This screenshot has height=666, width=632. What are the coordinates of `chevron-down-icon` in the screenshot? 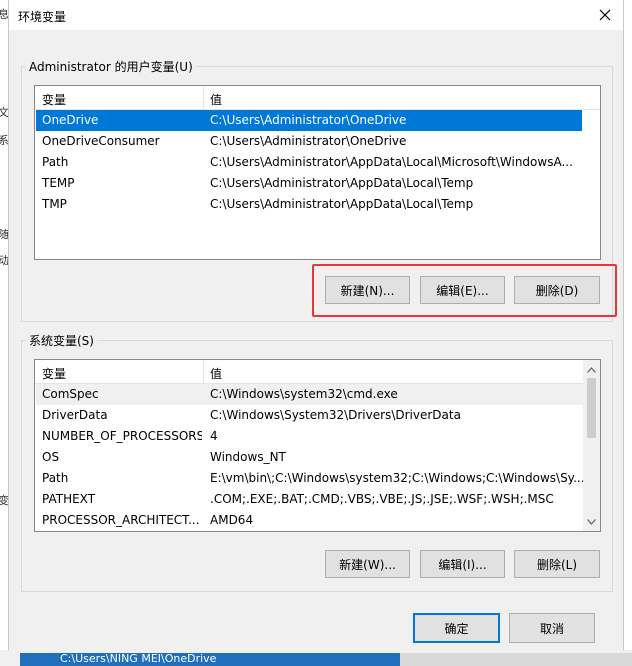 It's located at (591, 521).